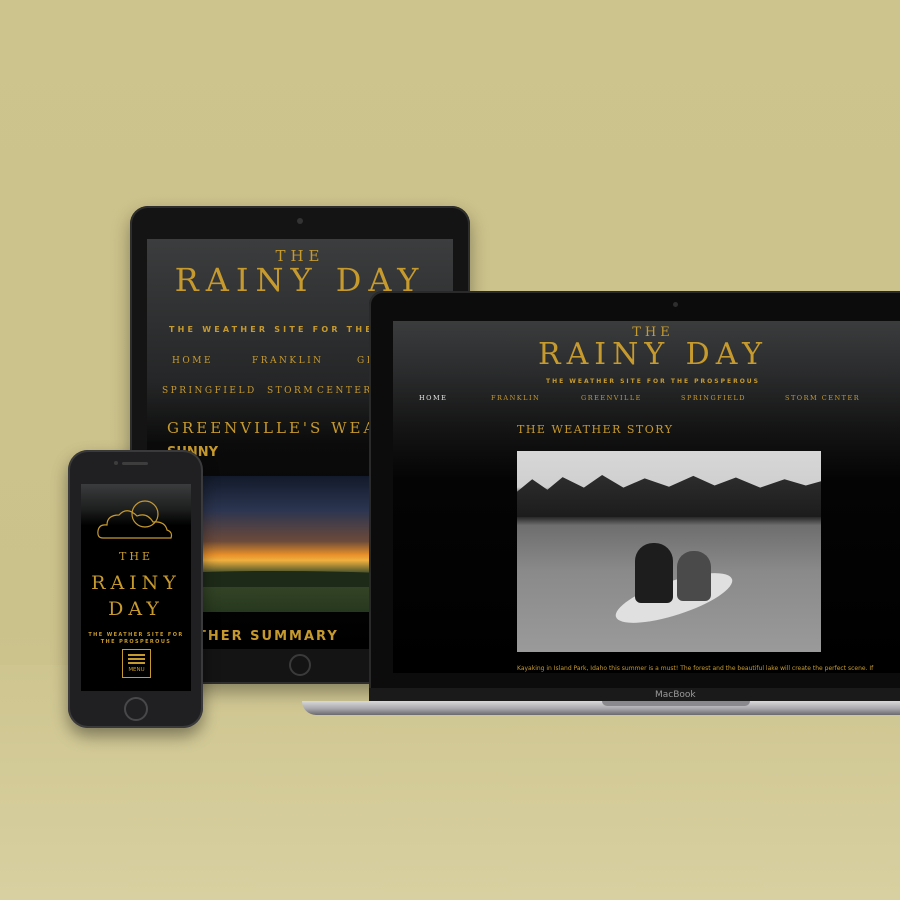 This screenshot has width=900, height=900. I want to click on laptop-base, so click(601, 708).